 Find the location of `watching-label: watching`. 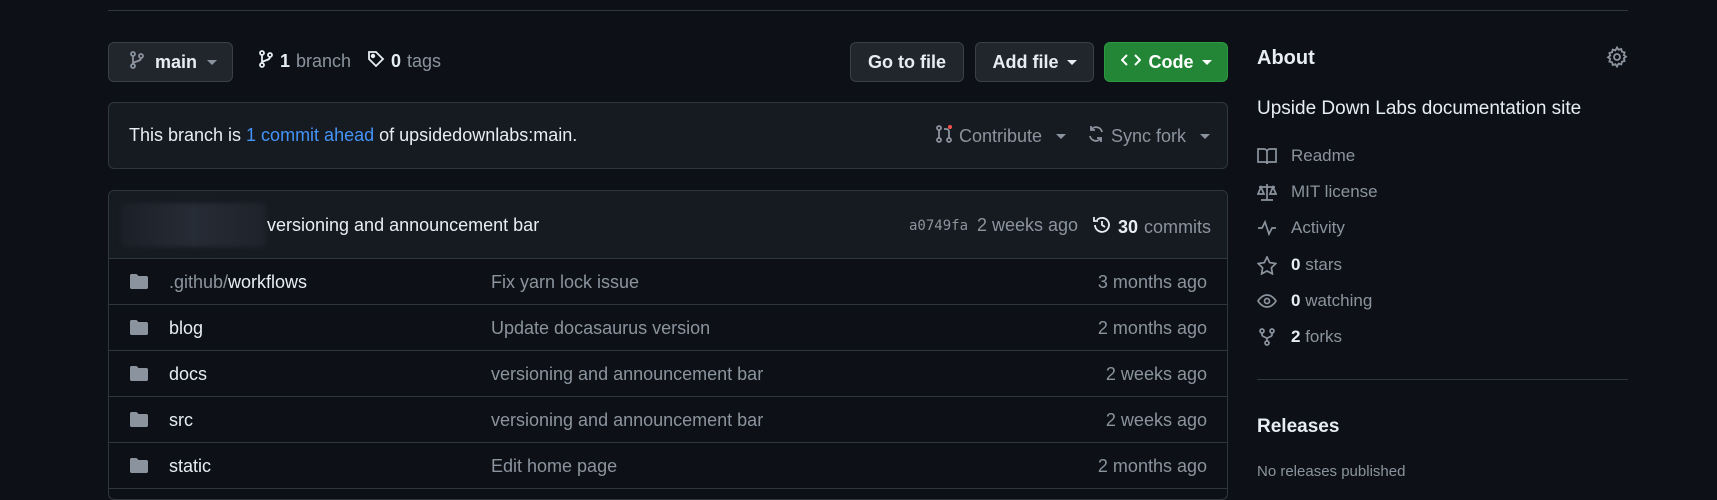

watching-label: watching is located at coordinates (1339, 300).